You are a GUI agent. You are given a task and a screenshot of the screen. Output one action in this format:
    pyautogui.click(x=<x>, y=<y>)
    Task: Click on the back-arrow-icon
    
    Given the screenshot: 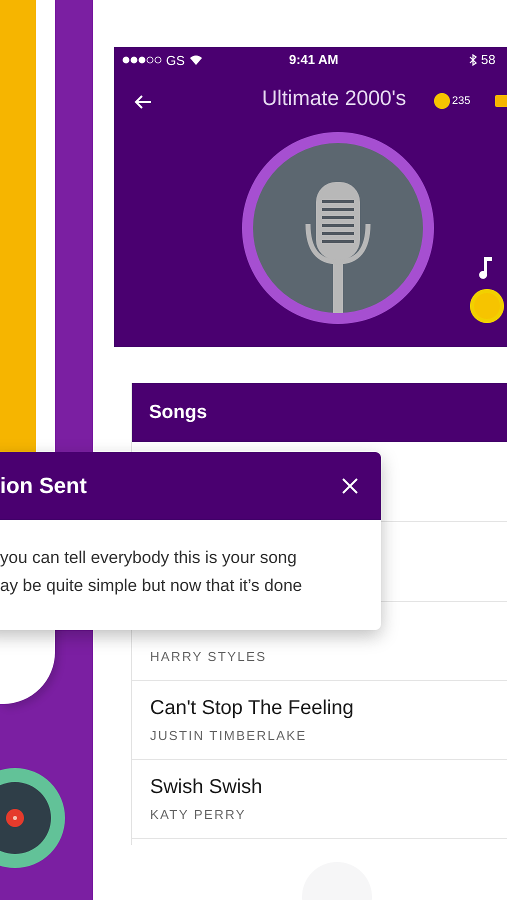 What is the action you would take?
    pyautogui.click(x=143, y=102)
    